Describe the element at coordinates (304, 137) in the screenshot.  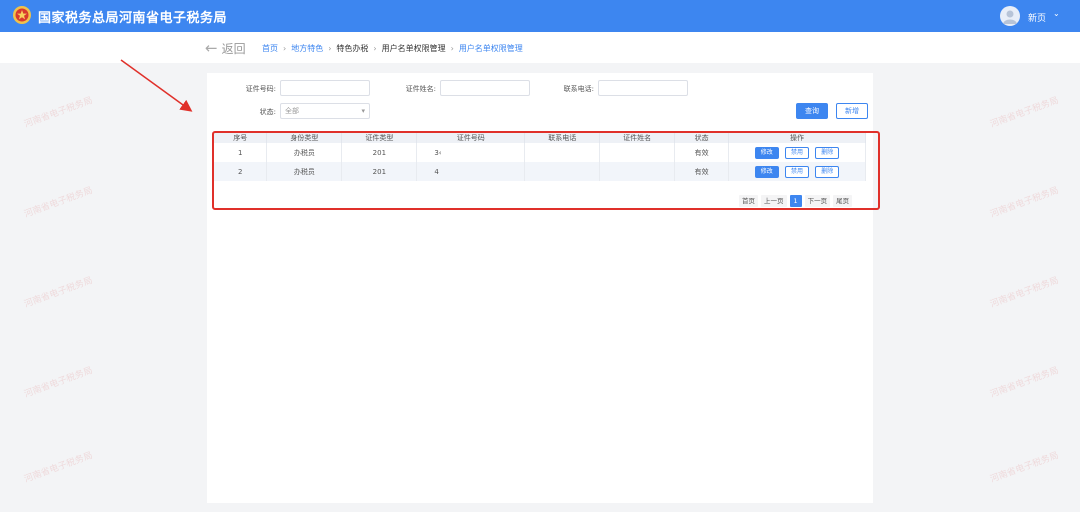
I see `col-header-identity-type: 身份类型` at that location.